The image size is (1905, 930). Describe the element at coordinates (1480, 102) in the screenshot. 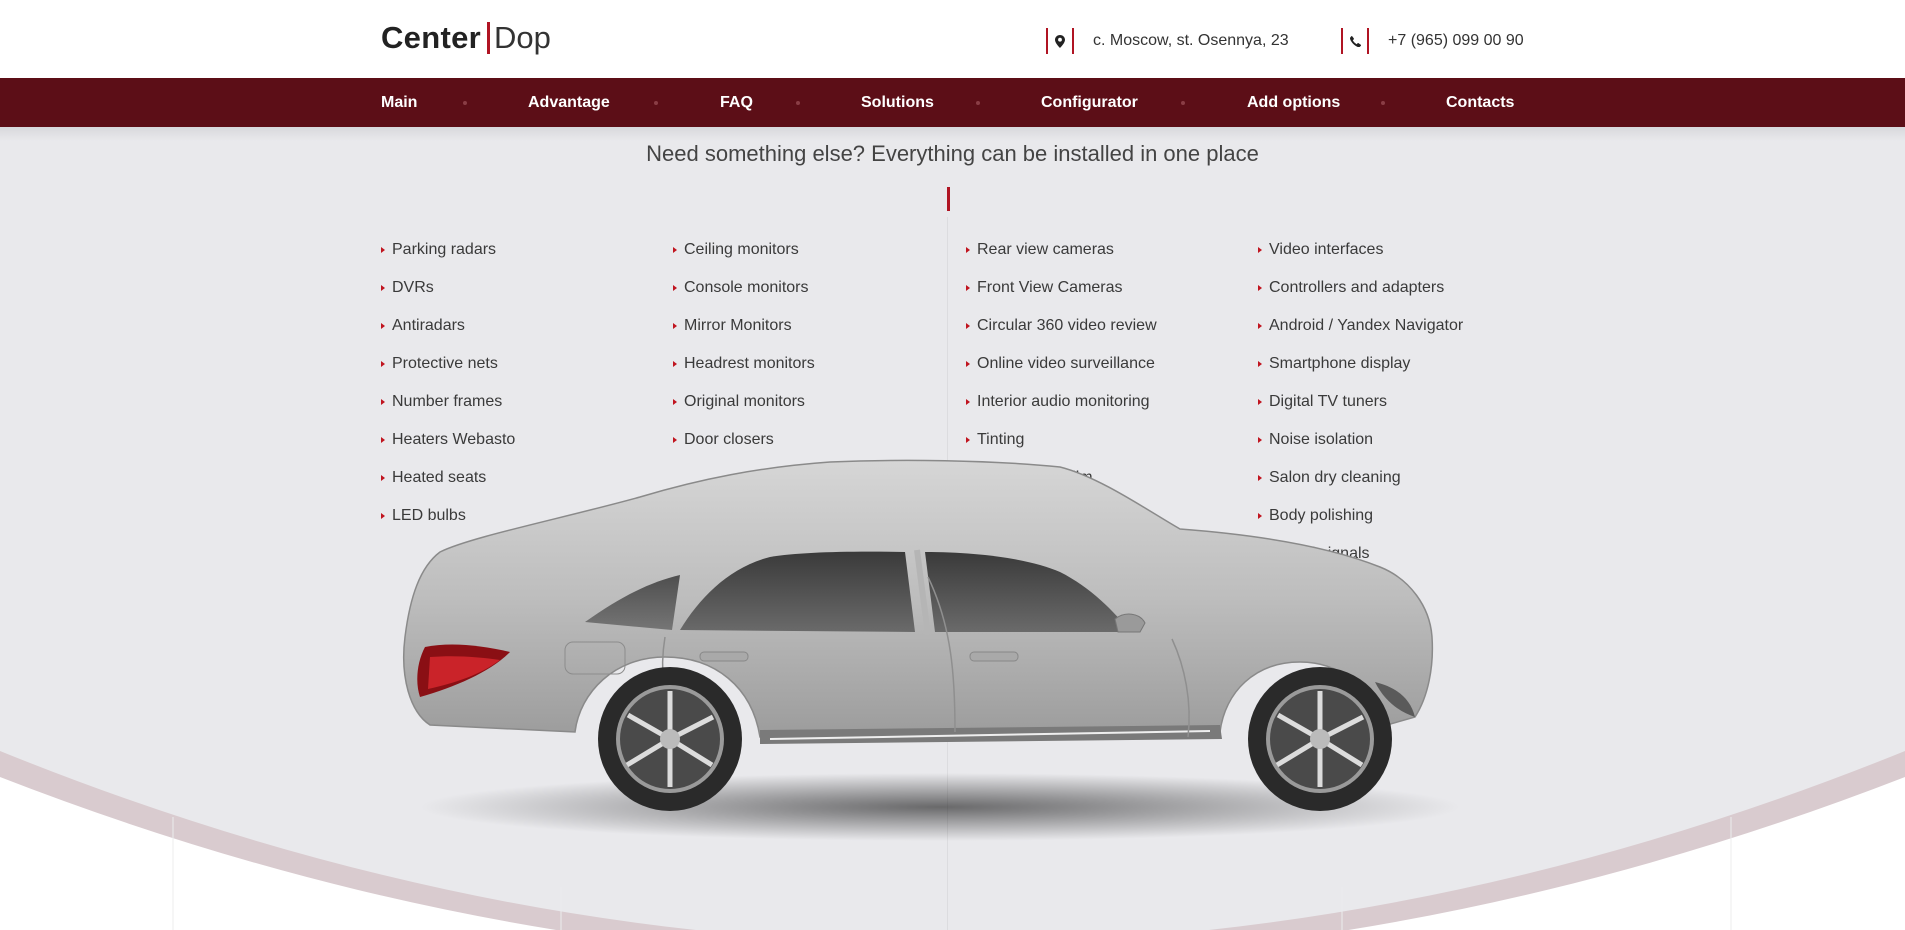

I see `nav-item-contacts: Contacts` at that location.